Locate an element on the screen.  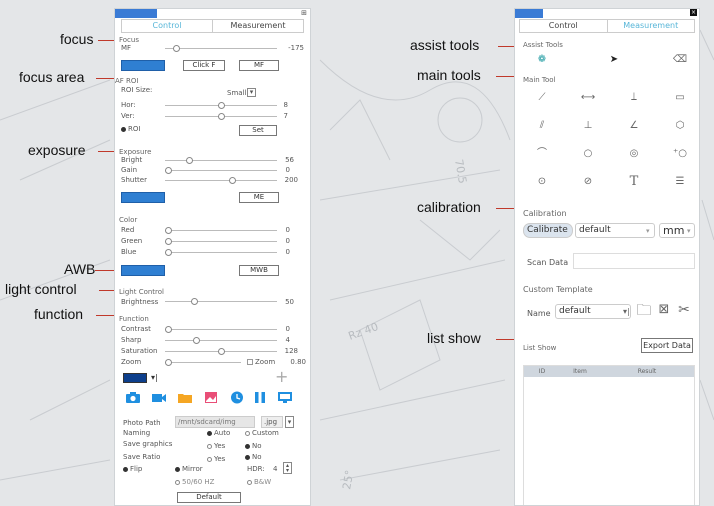
close-icon: ⊞ is located at coordinates (304, 13).